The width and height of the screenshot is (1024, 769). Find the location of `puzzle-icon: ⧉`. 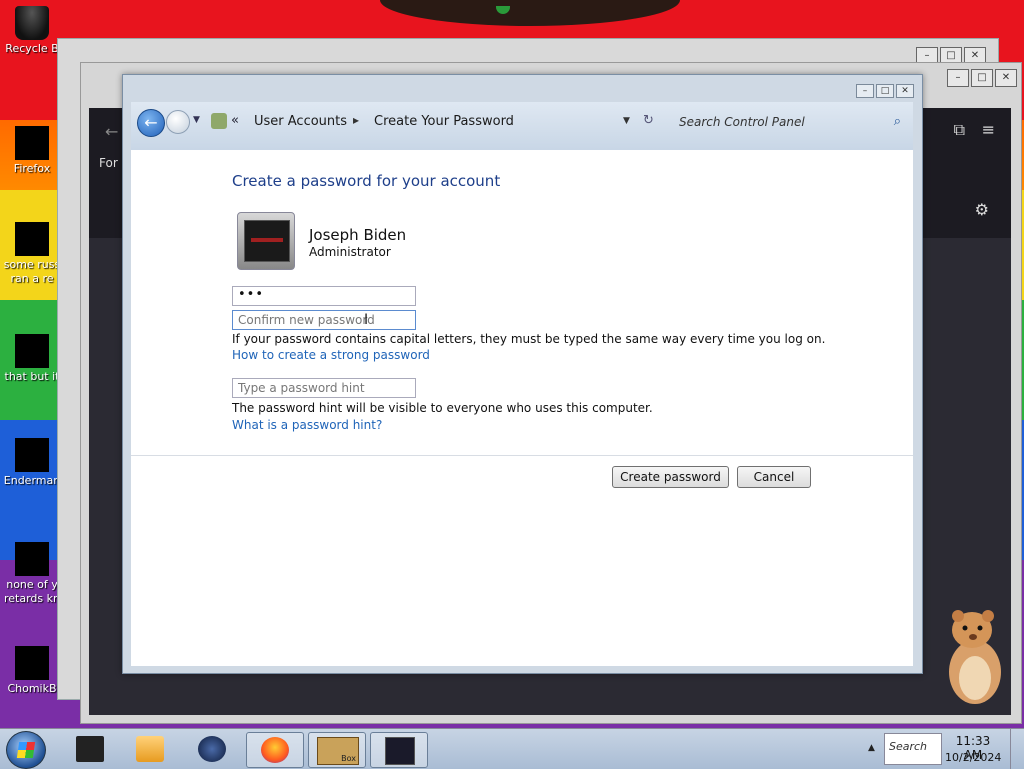

puzzle-icon: ⧉ is located at coordinates (959, 130).